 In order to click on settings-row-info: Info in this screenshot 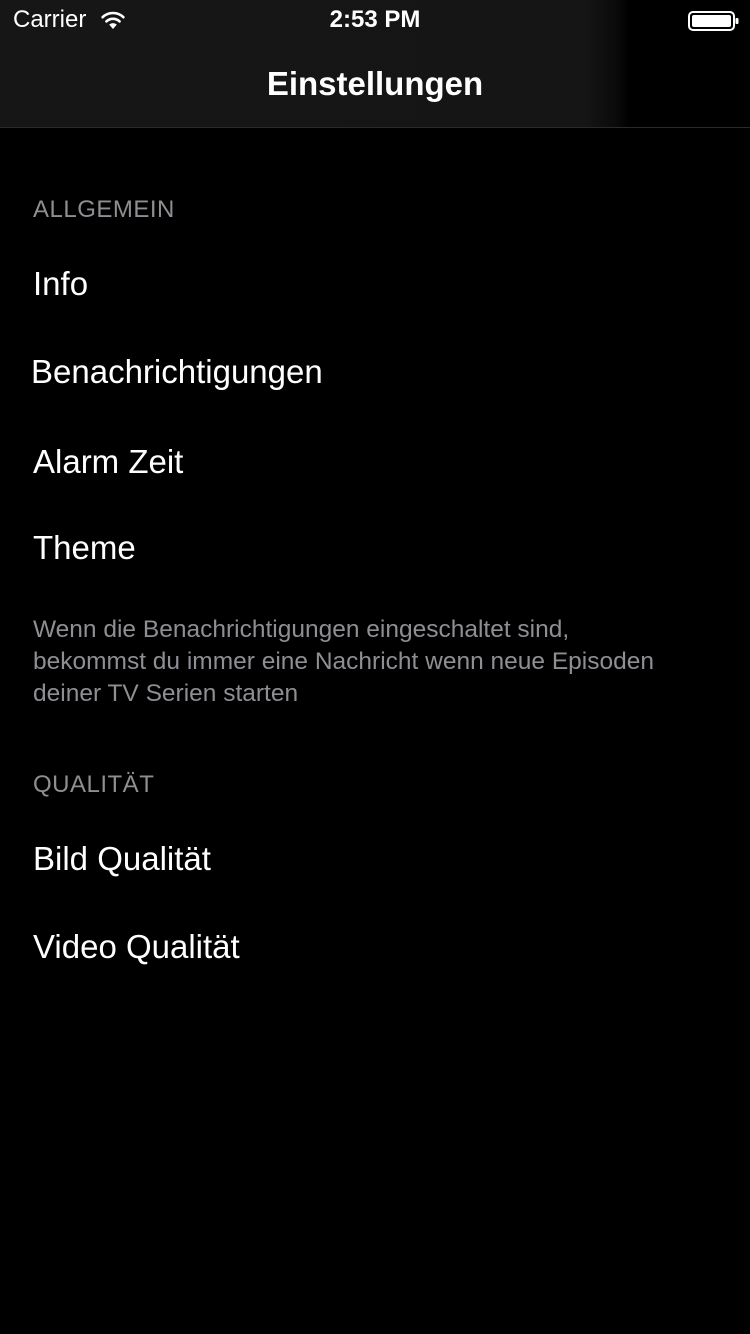, I will do `click(375, 282)`.